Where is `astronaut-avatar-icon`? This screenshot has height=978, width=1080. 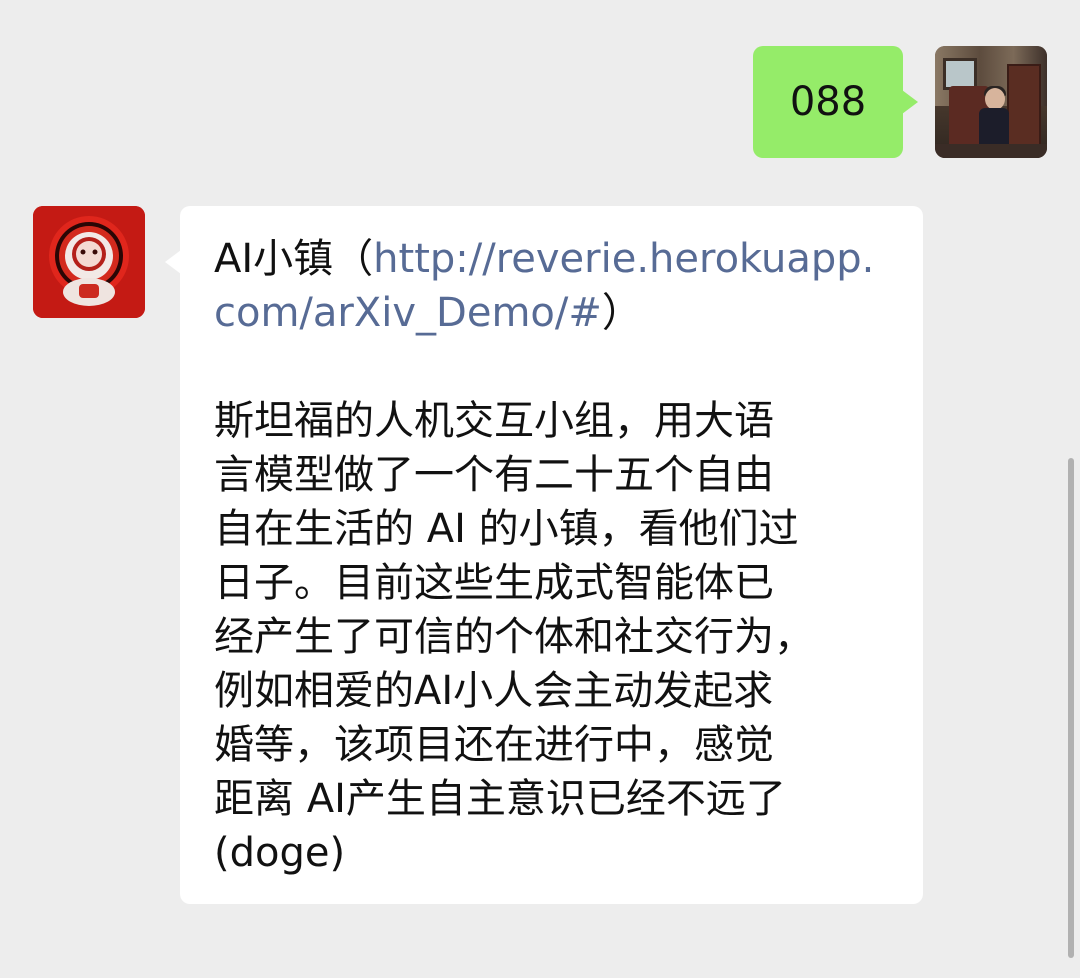 astronaut-avatar-icon is located at coordinates (89, 262).